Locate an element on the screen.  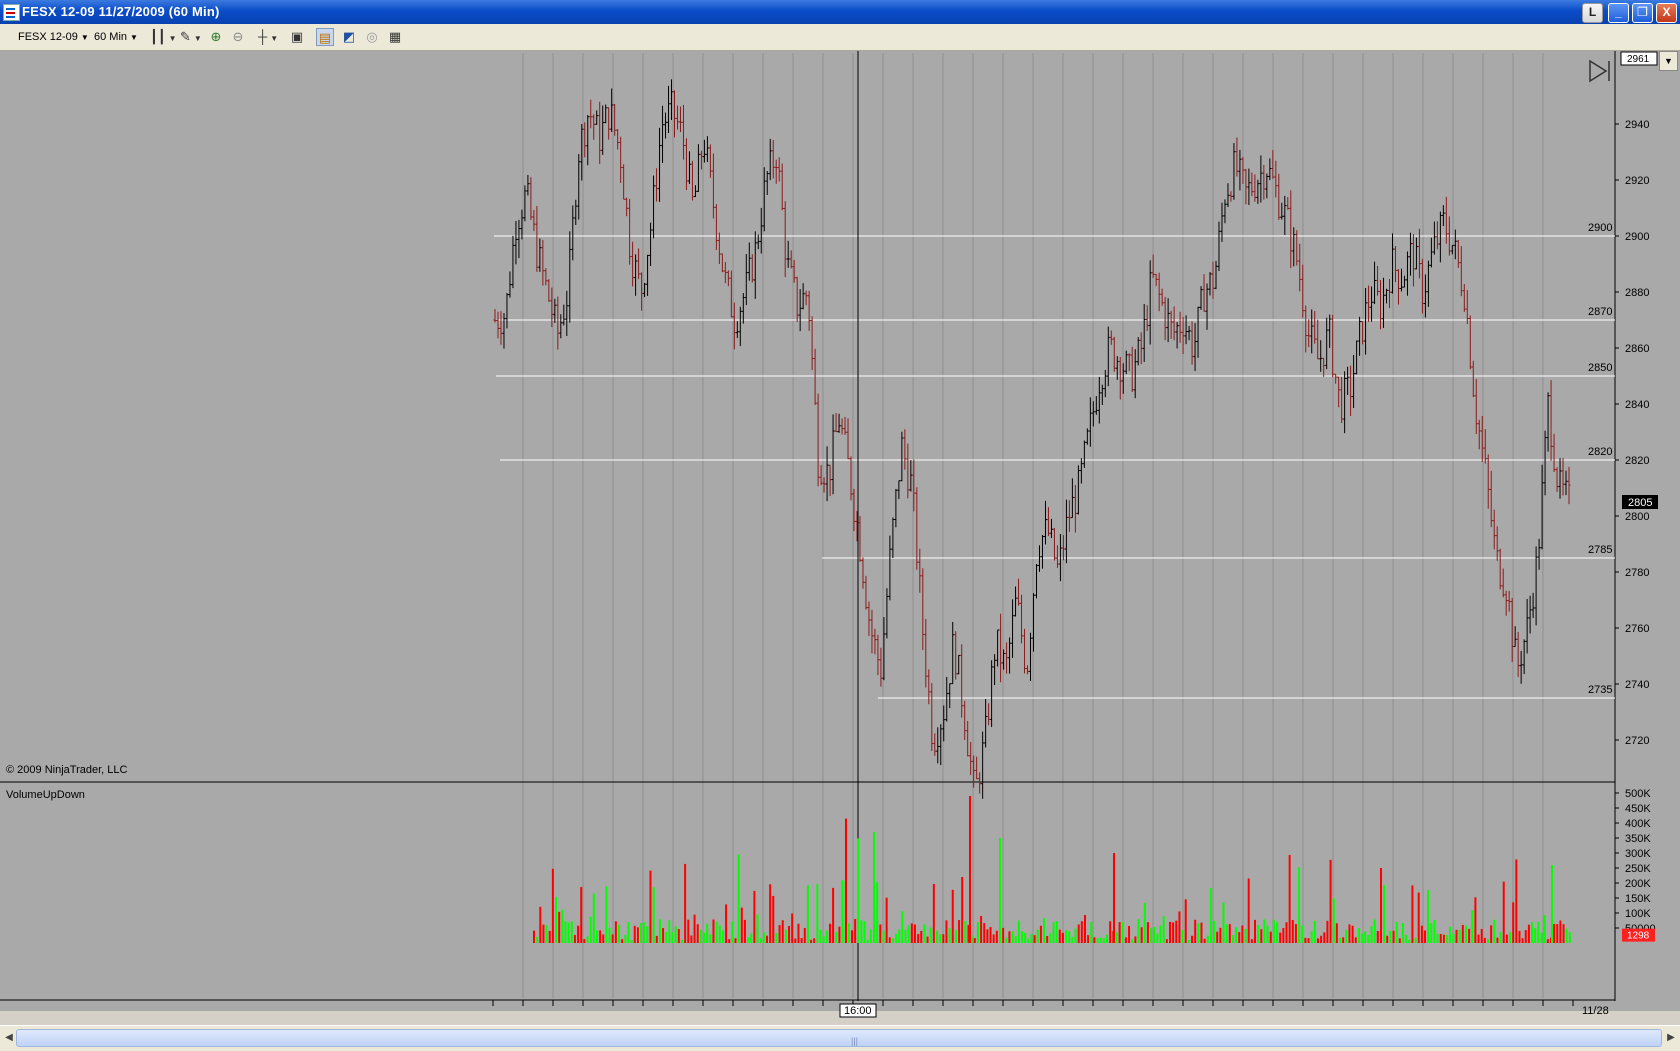
close-button: X is located at coordinates (1666, 13).